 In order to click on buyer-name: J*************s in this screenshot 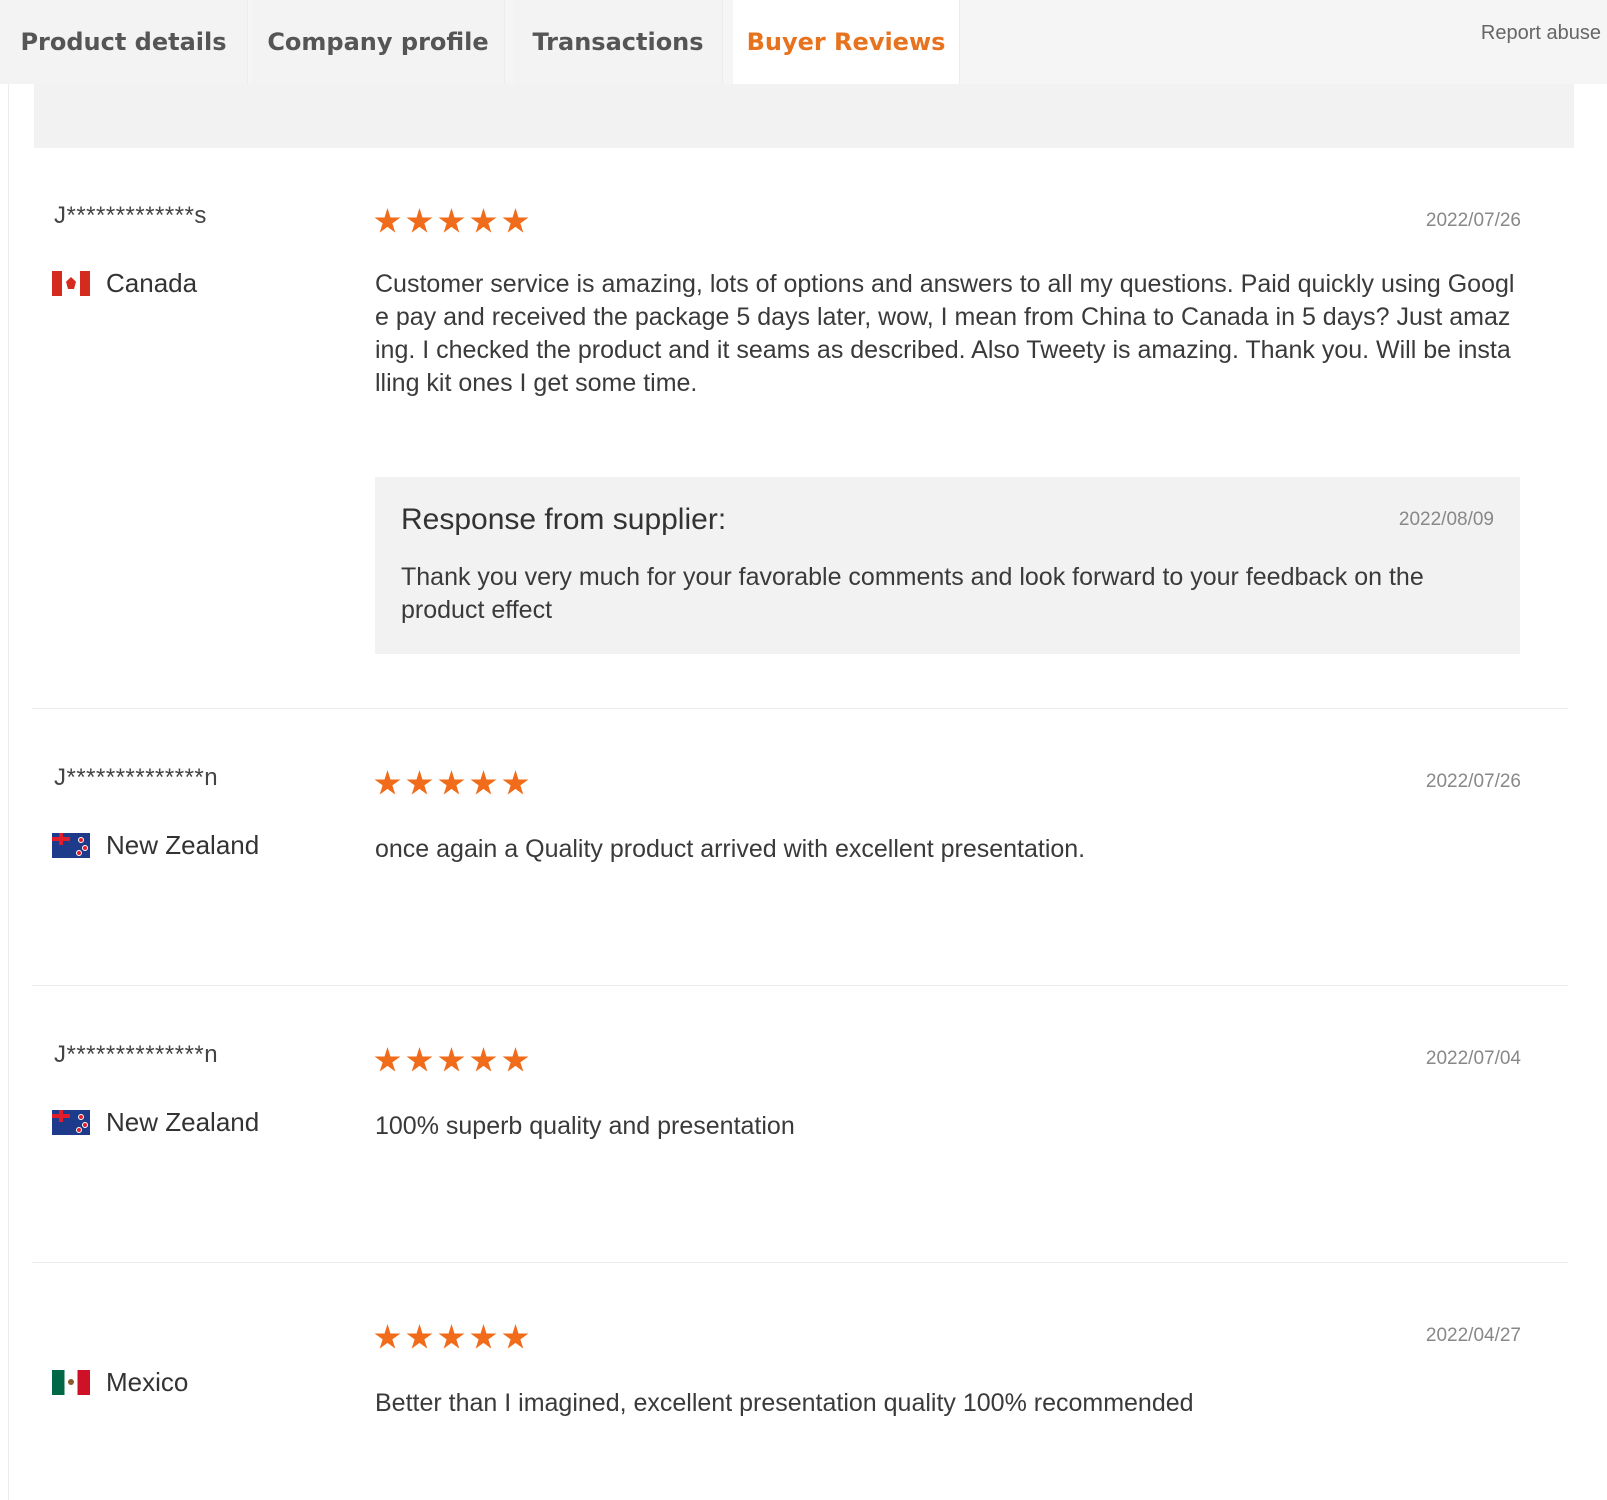, I will do `click(130, 215)`.